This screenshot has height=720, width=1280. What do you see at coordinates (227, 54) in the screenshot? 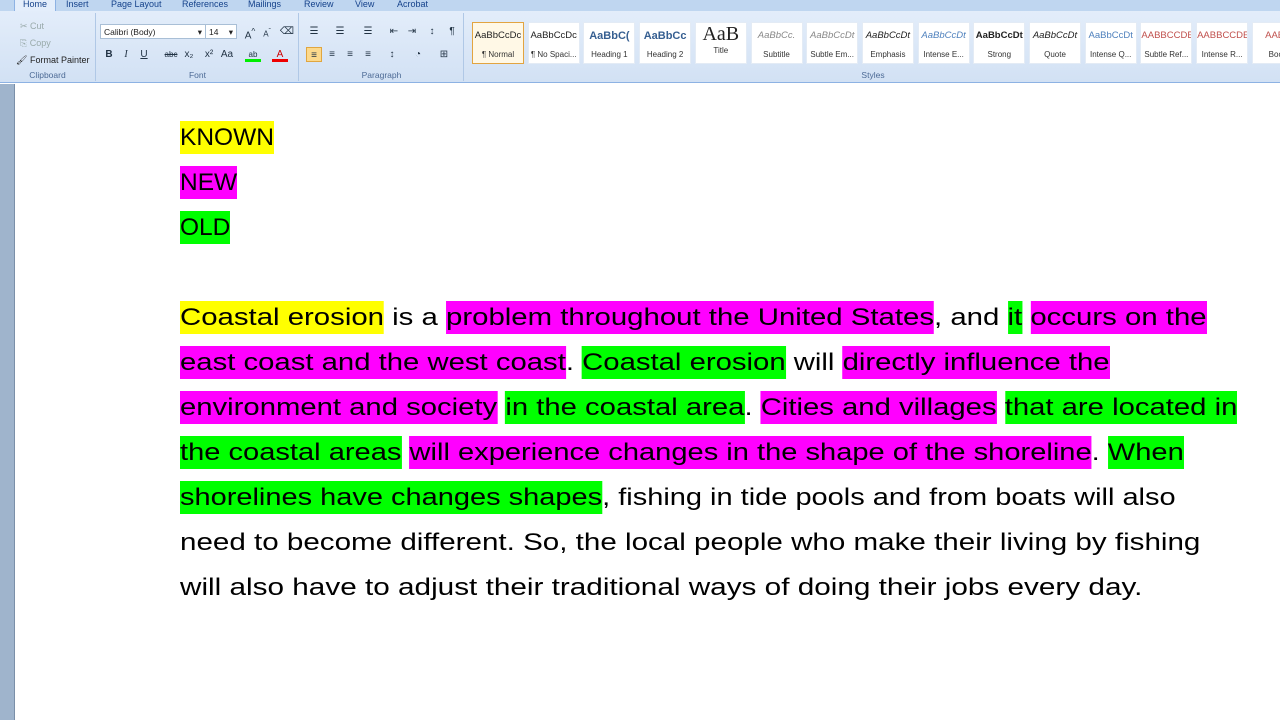
I see `change-case-icon: Aa` at bounding box center [227, 54].